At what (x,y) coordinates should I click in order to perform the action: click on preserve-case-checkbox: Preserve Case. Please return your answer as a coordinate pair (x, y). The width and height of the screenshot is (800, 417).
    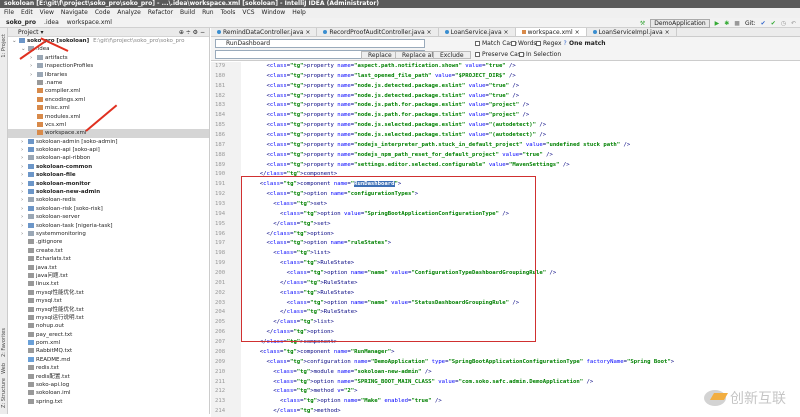
    Looking at the image, I should click on (500, 55).